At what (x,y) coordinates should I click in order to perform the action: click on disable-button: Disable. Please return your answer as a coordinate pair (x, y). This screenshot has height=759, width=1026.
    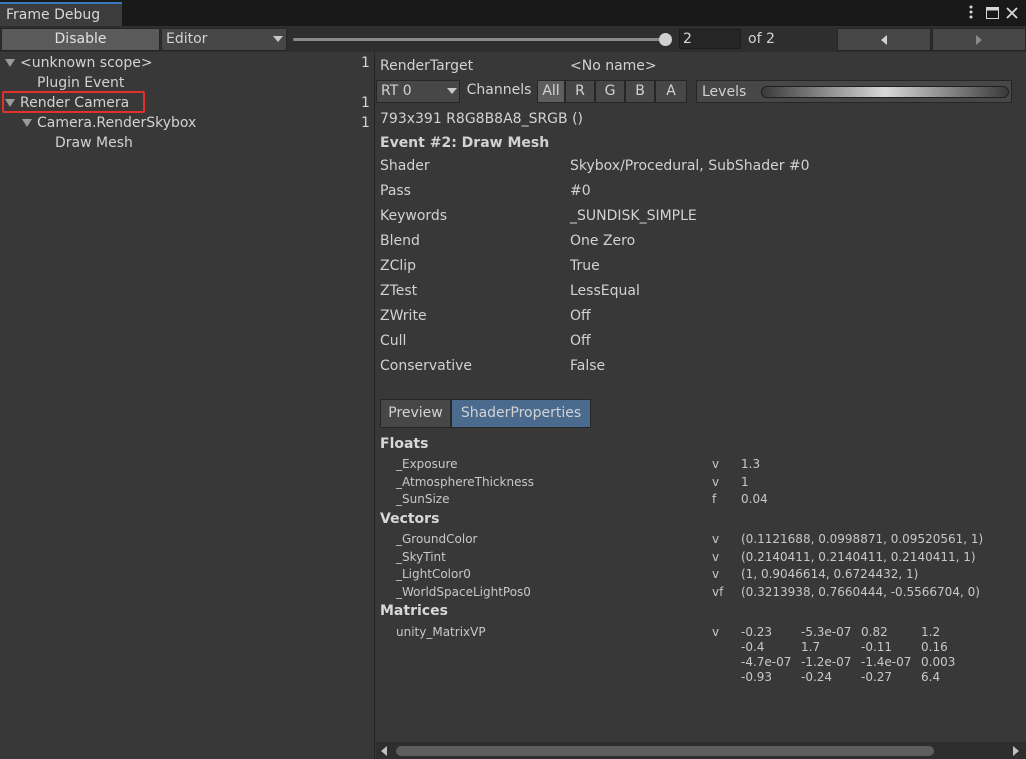
    Looking at the image, I should click on (80, 39).